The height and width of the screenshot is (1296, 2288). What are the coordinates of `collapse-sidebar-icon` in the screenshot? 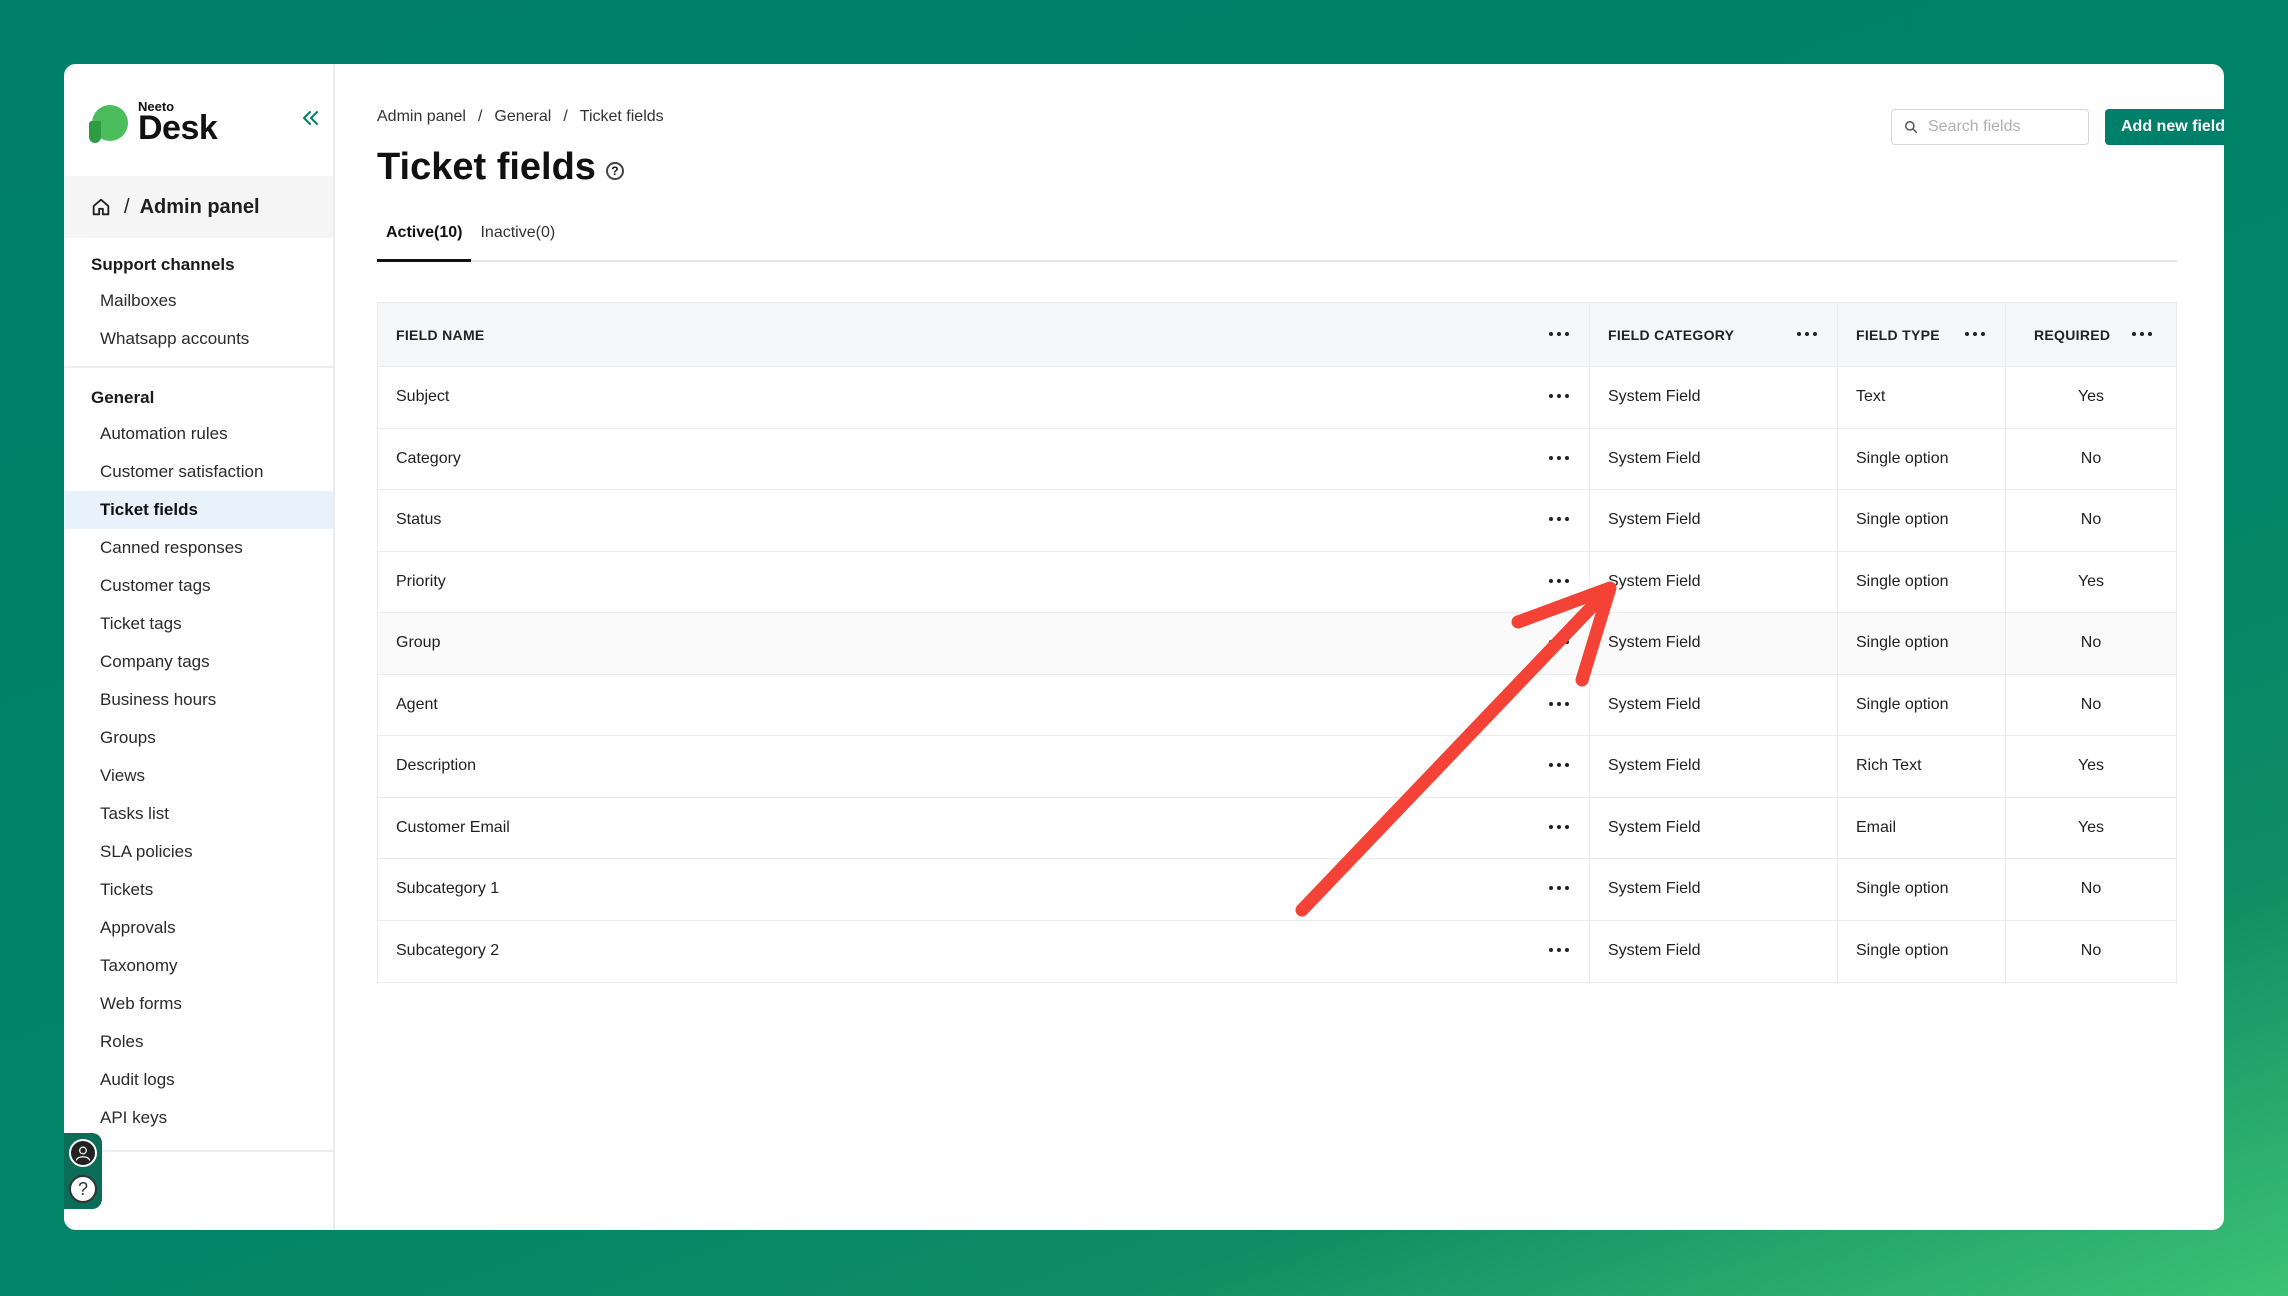 It's located at (310, 118).